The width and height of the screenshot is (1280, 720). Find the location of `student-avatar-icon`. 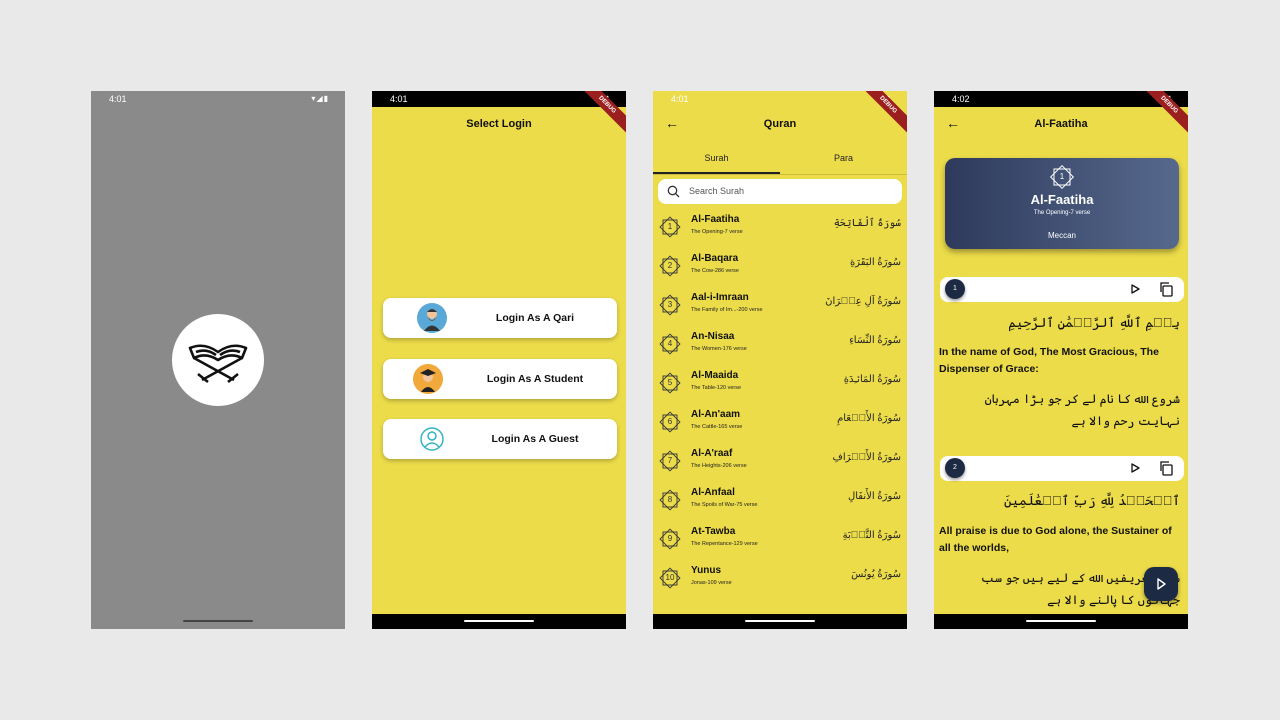

student-avatar-icon is located at coordinates (428, 379).